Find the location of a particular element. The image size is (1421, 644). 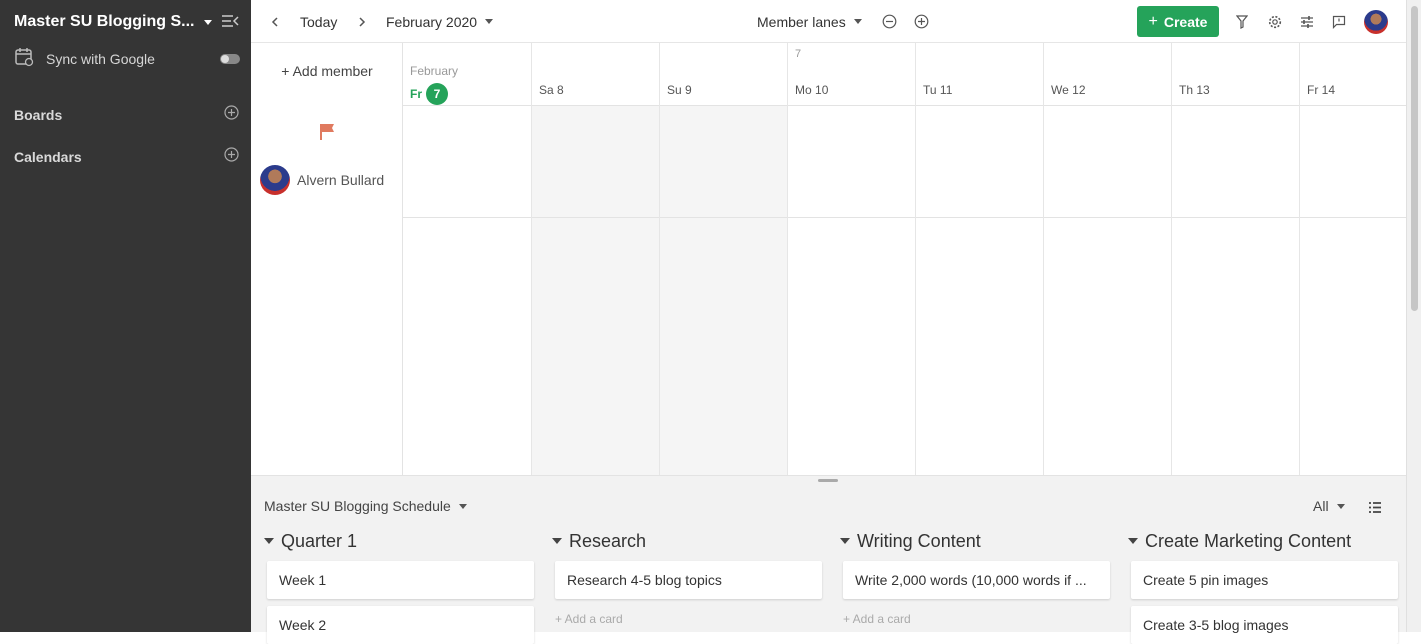

member-lane-header: Alvern Bullard is located at coordinates (322, 180).